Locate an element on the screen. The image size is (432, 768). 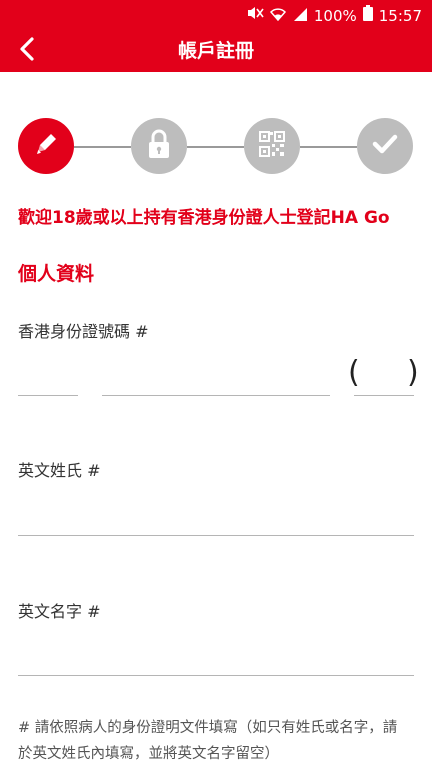
status-icons: 100% 15:57 is located at coordinates (334, 15).